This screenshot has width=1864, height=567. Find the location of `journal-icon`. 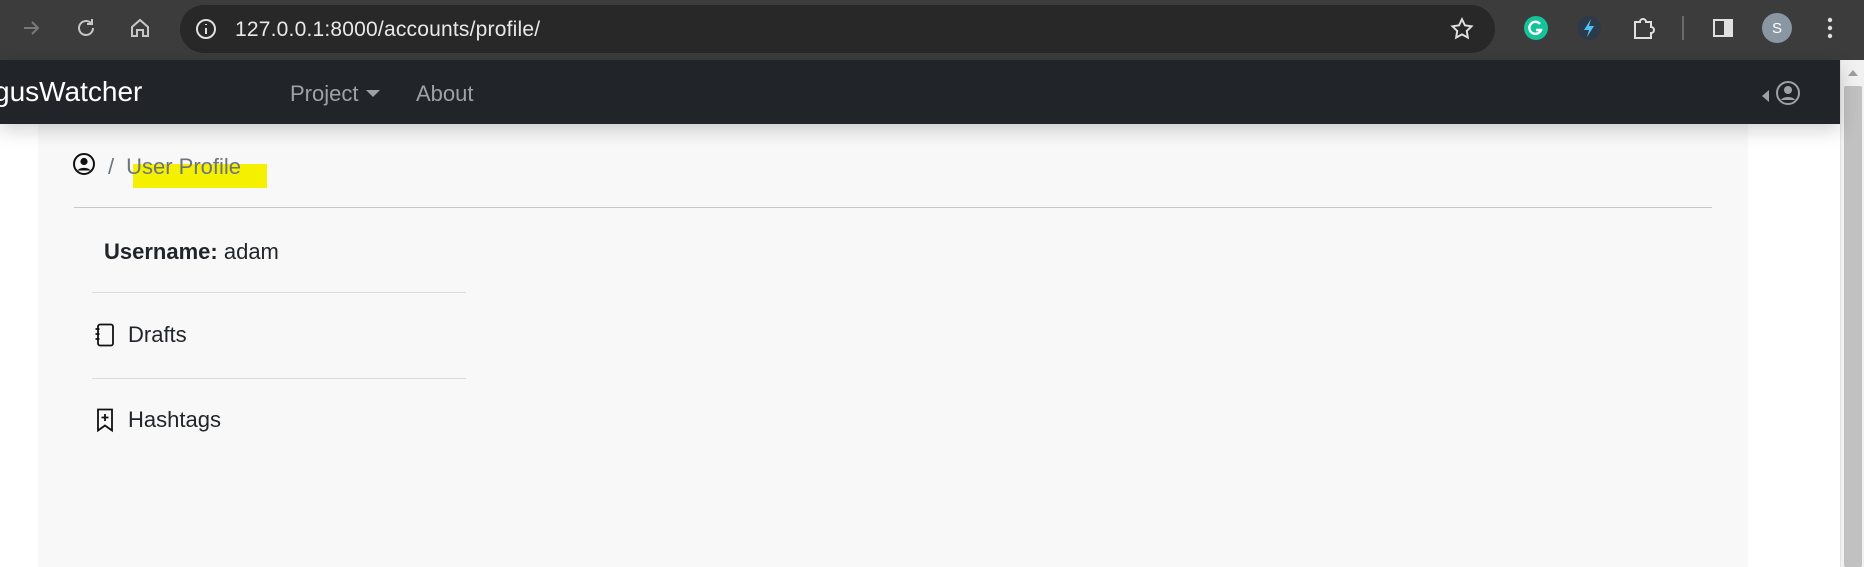

journal-icon is located at coordinates (105, 335).